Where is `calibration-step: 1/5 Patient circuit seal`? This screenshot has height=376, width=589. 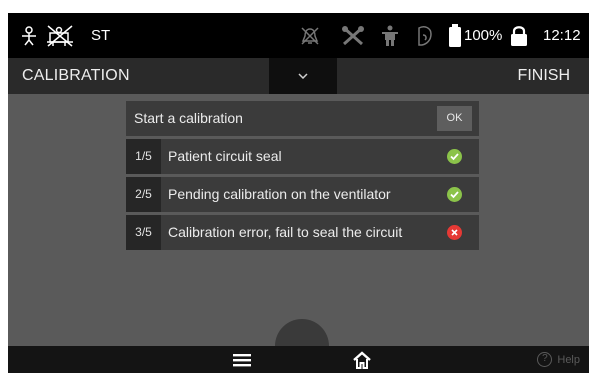 calibration-step: 1/5 Patient circuit seal is located at coordinates (302, 156).